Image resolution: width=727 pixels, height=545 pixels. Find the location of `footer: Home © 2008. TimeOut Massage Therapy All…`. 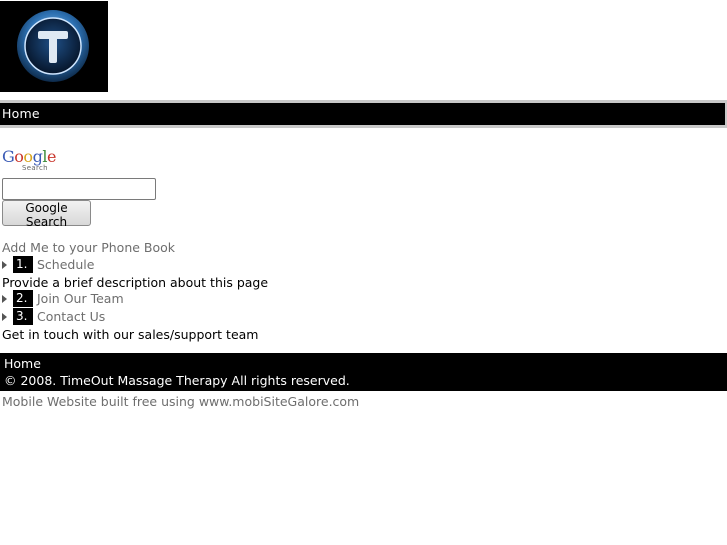

footer: Home © 2008. TimeOut Massage Therapy All… is located at coordinates (363, 372).